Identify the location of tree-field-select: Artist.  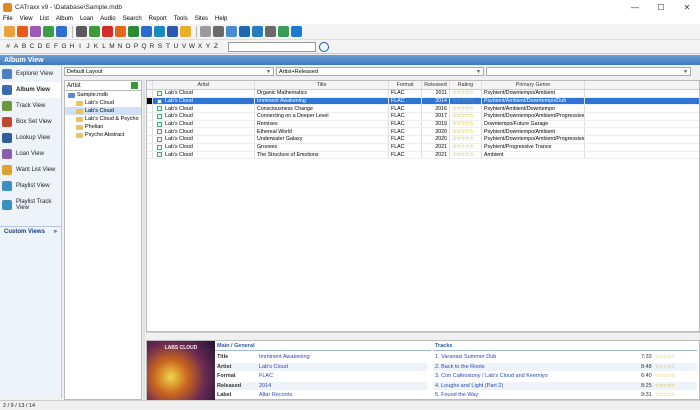
(103, 86).